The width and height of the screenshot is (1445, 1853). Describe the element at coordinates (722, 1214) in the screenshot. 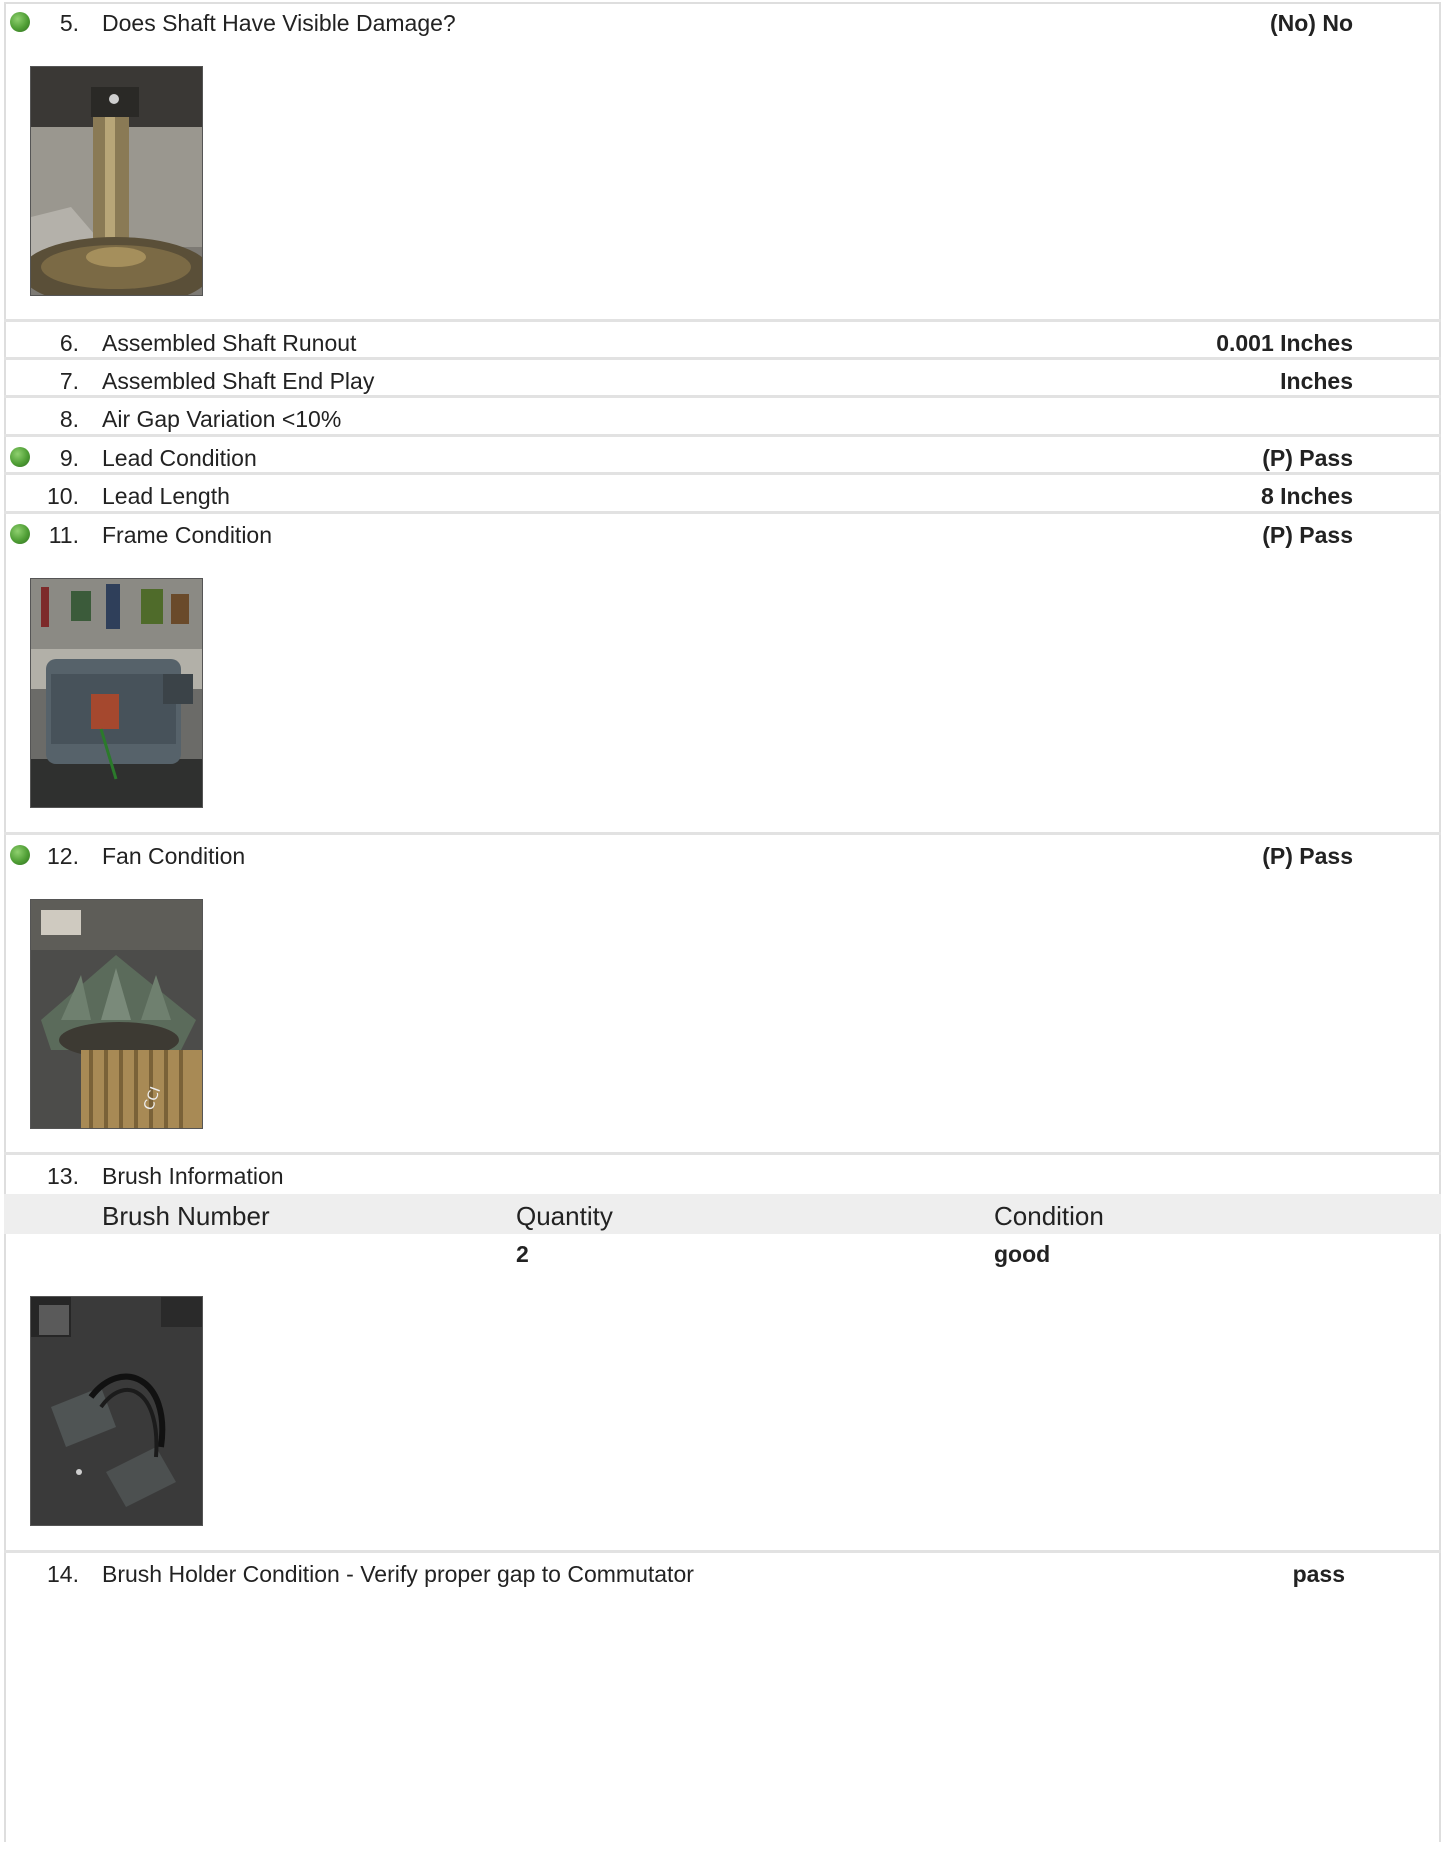

I see `brush-table-header: Brush Number Quantity Condition` at that location.